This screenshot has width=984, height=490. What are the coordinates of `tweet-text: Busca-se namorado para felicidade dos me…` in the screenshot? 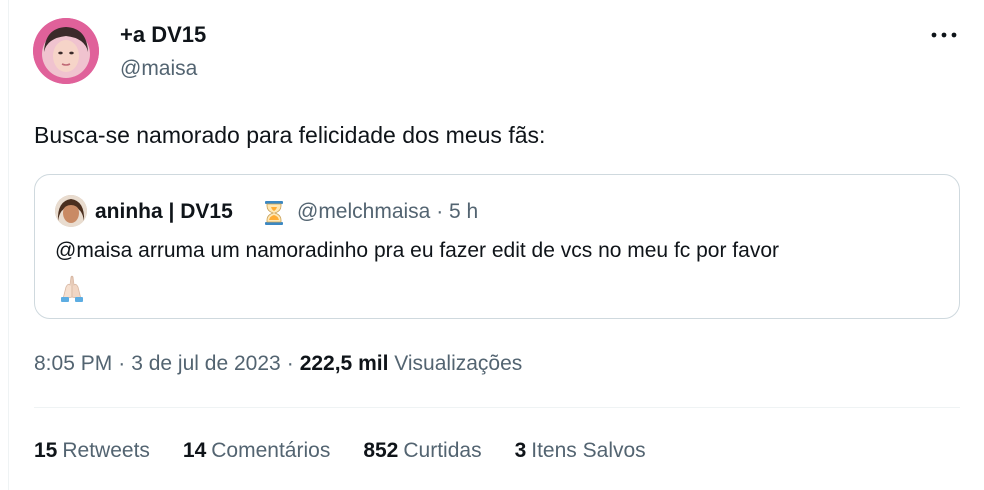 It's located at (290, 135).